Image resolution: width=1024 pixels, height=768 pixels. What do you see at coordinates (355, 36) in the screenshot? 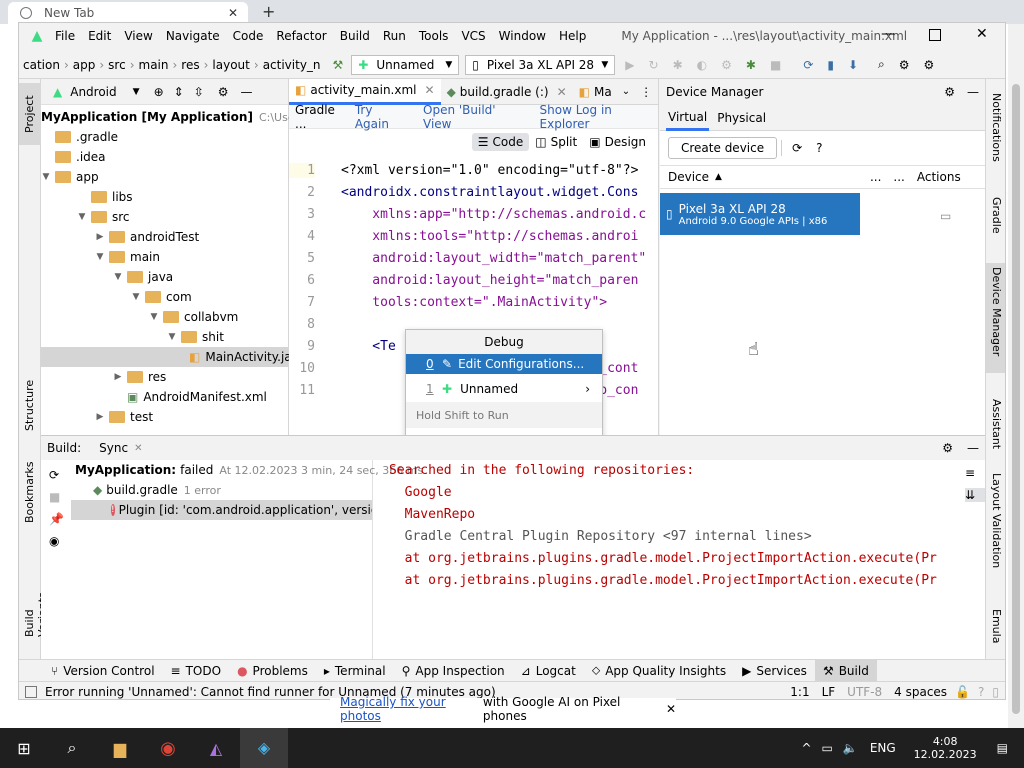
I see `menu-build: Build` at bounding box center [355, 36].